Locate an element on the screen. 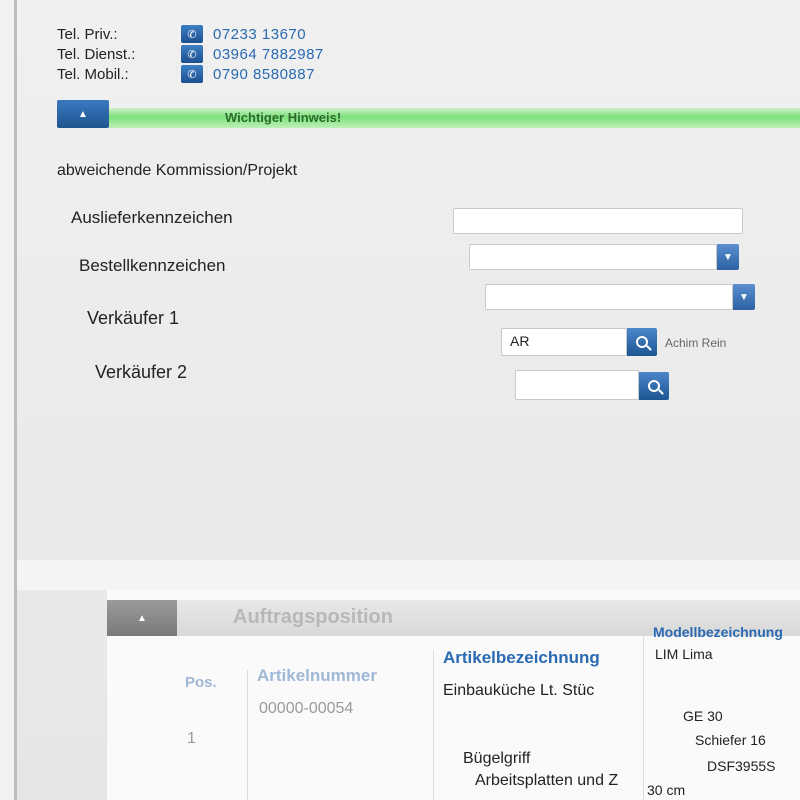 The width and height of the screenshot is (800, 800). phone-number: 0790 8580887 is located at coordinates (264, 74).